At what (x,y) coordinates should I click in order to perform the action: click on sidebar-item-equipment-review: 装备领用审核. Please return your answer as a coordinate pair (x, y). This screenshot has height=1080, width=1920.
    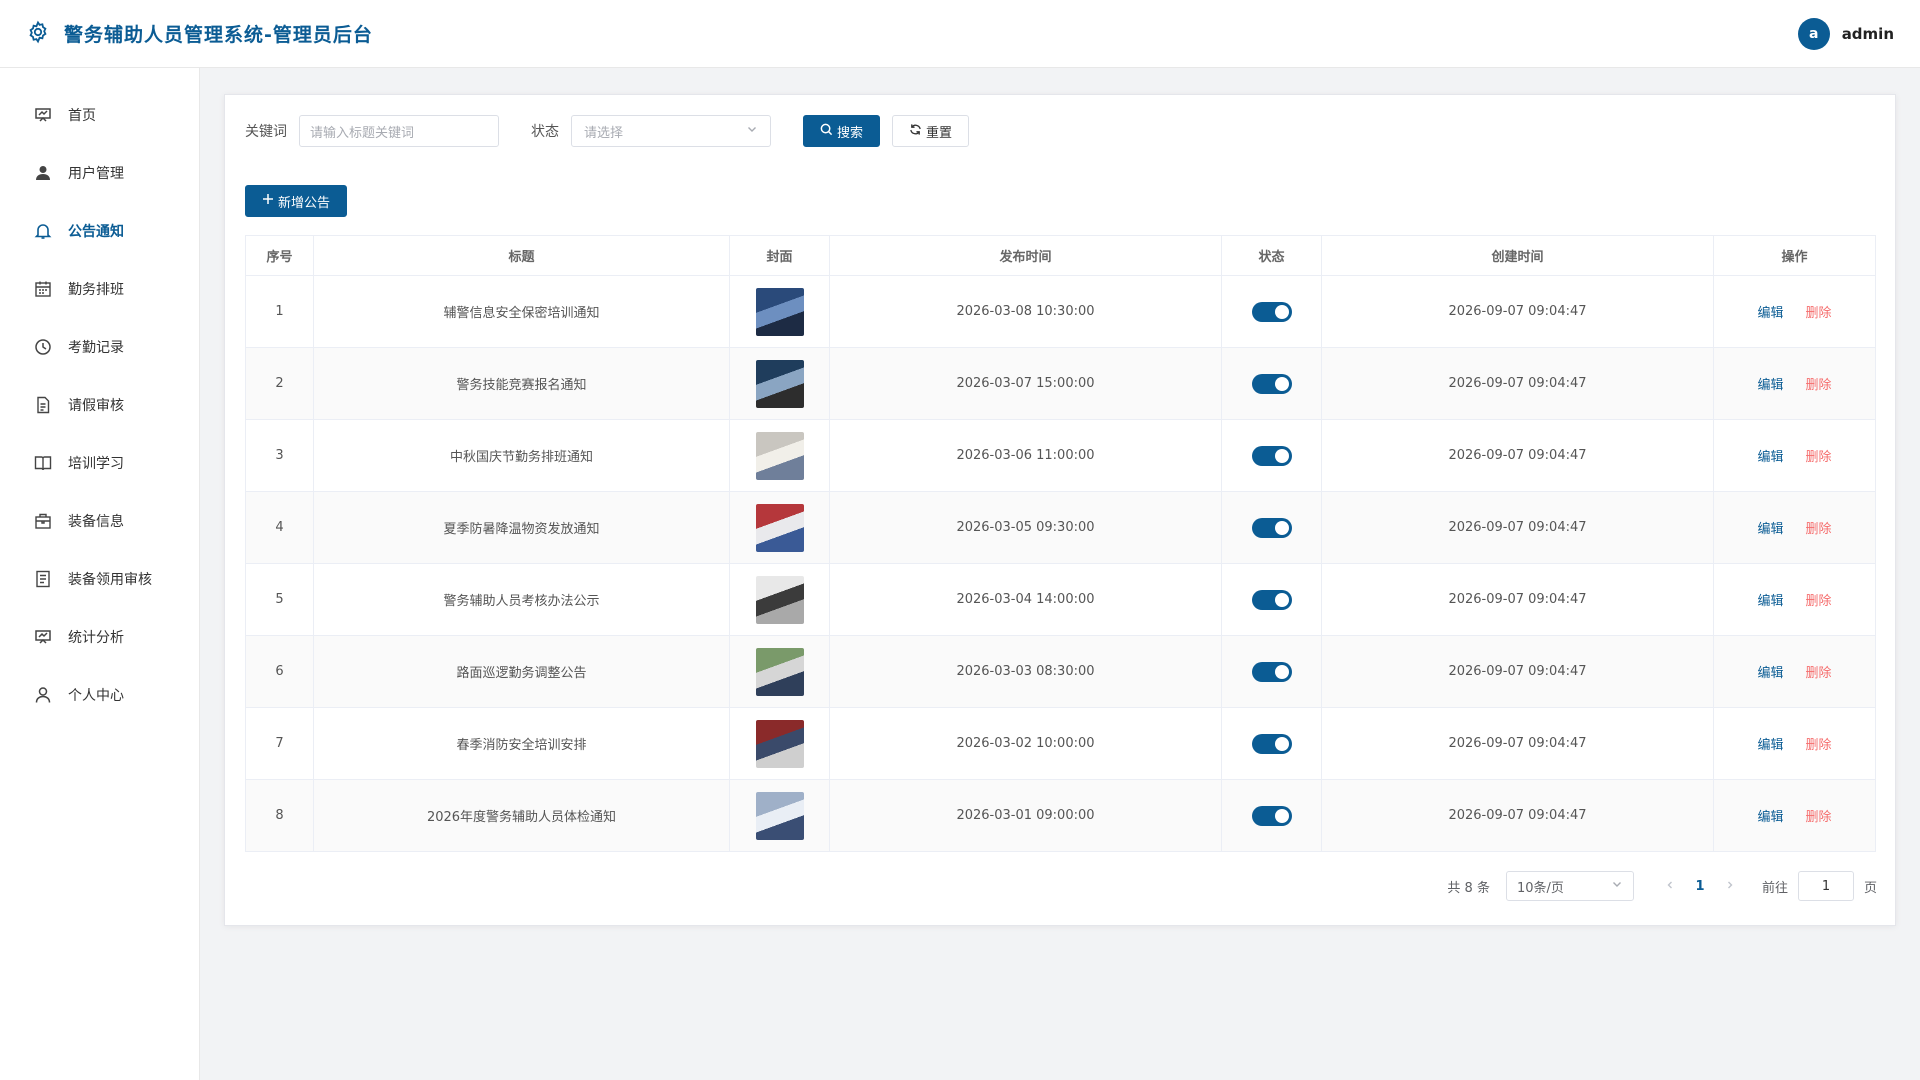
    Looking at the image, I should click on (99, 579).